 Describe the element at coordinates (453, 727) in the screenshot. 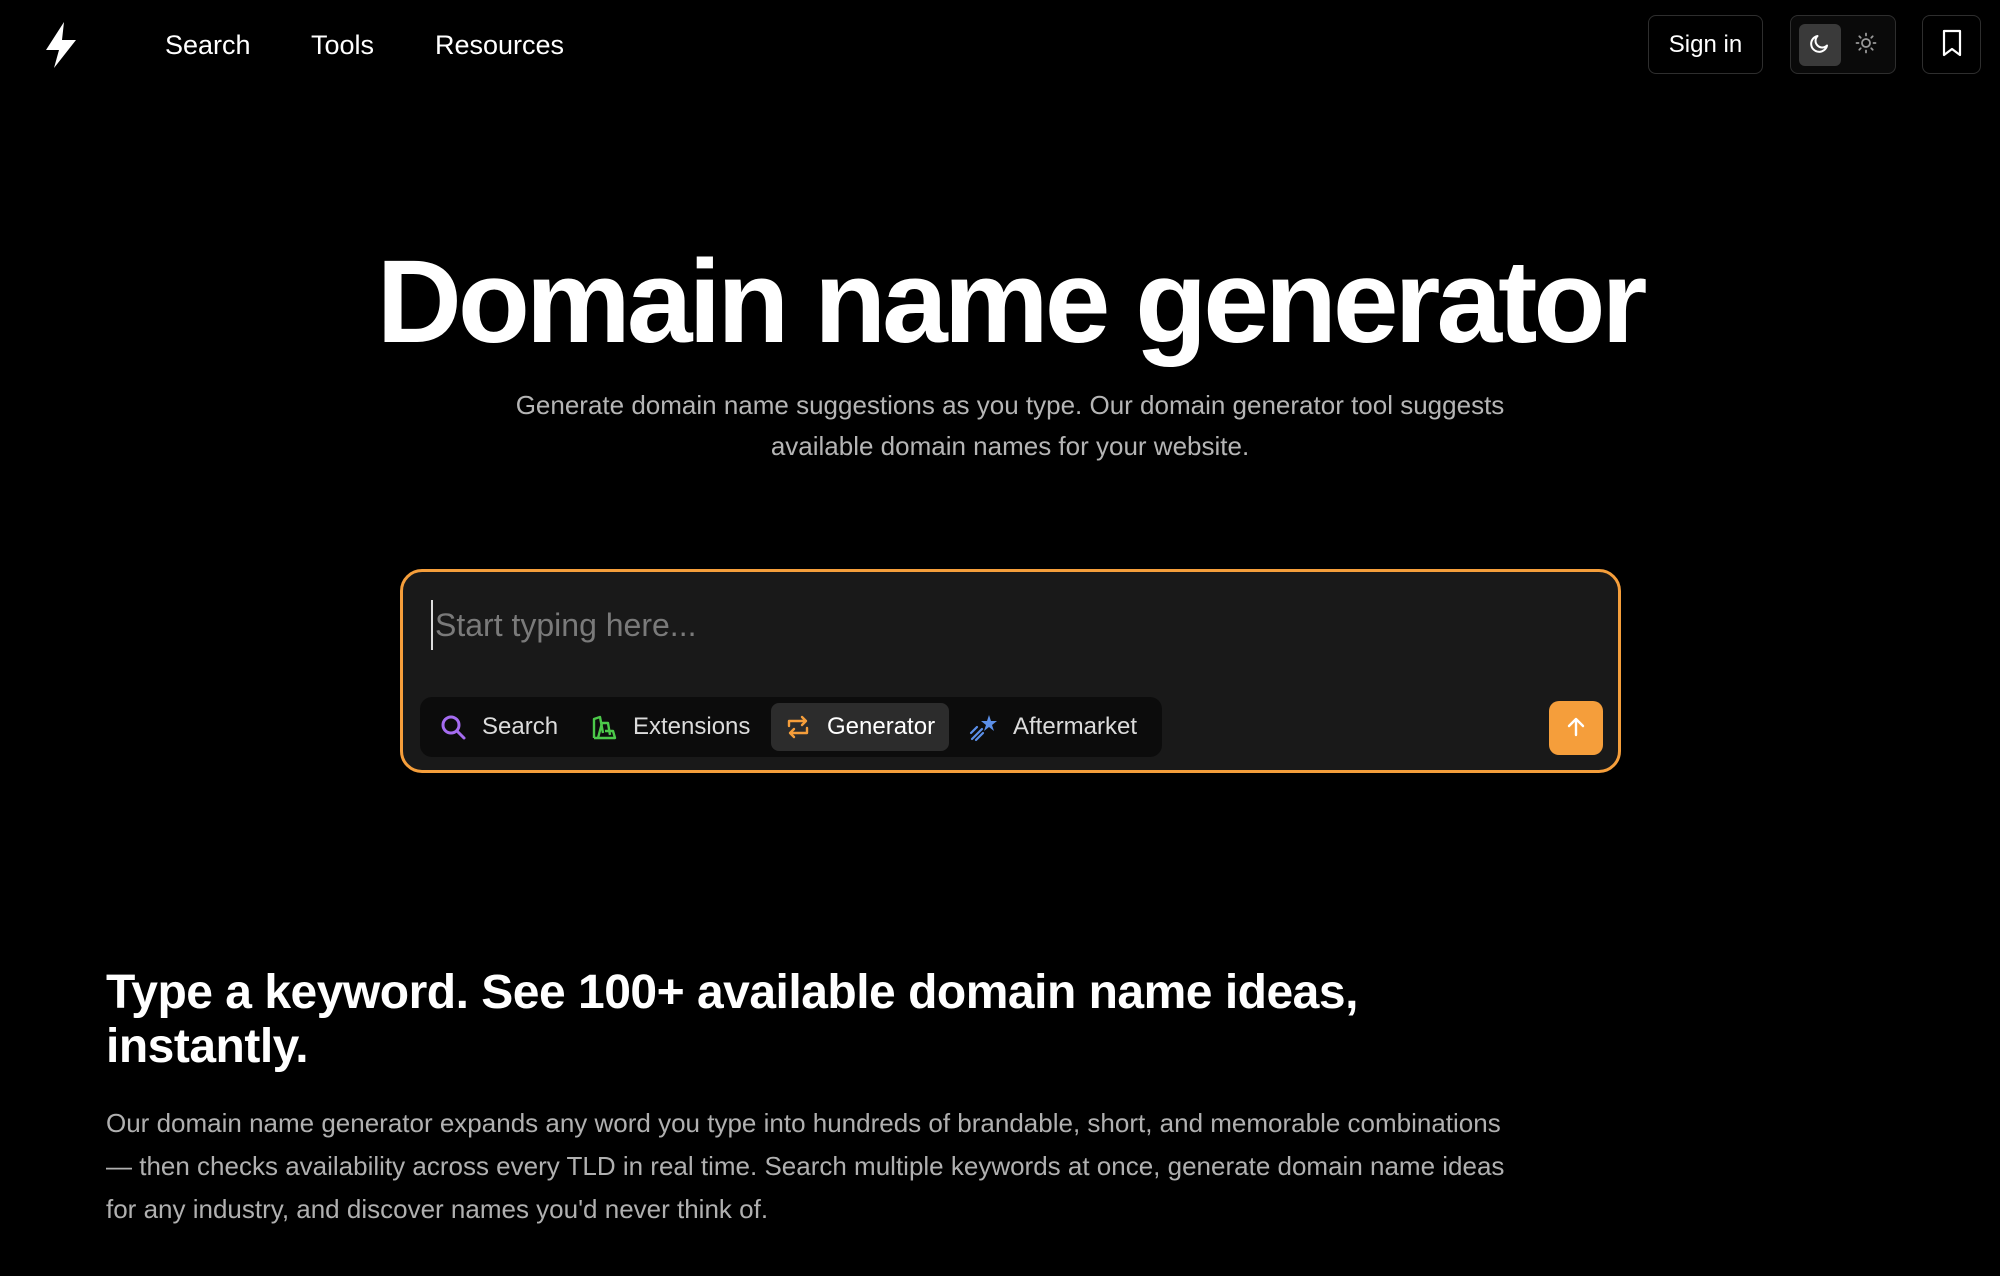

I see `search-icon` at that location.